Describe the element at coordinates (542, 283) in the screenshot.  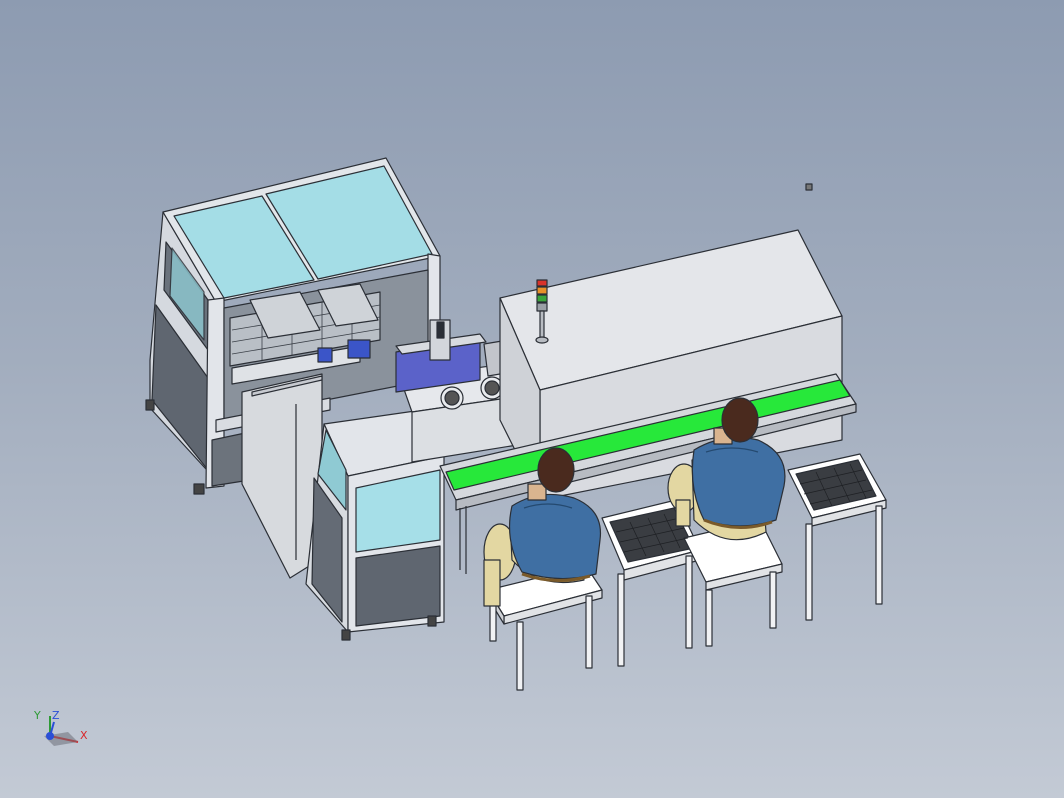
I see `signal-lamp-red` at that location.